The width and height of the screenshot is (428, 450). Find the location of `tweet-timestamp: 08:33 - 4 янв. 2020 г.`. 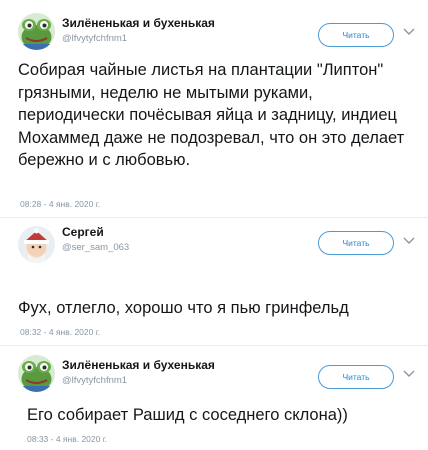

tweet-timestamp: 08:33 - 4 янв. 2020 г. is located at coordinates (67, 439).